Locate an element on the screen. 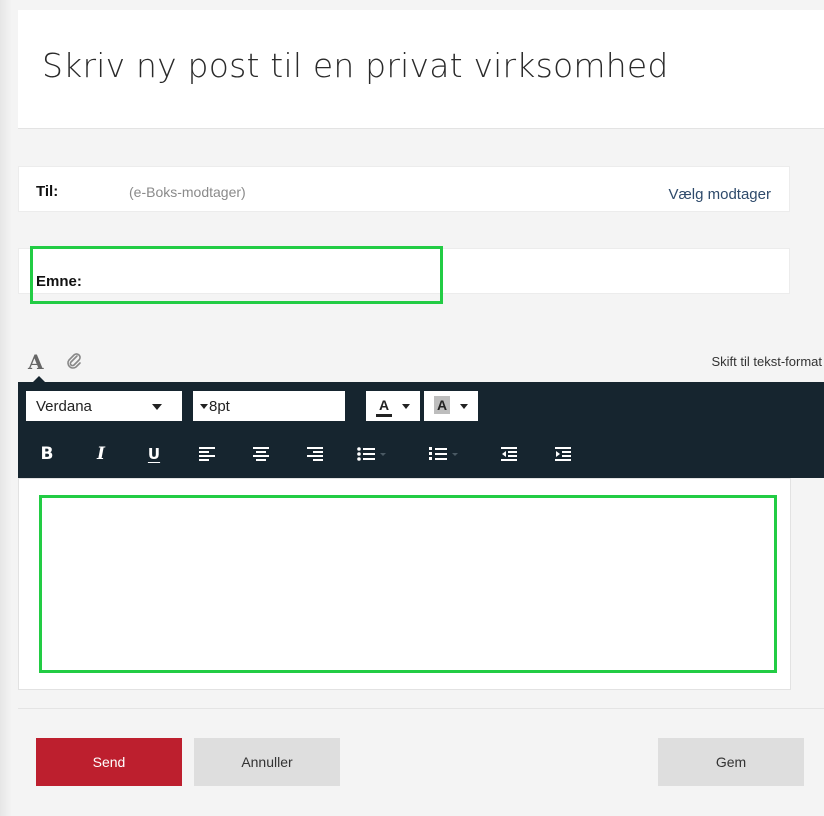 This screenshot has height=816, width=824. highlight-color-icon: A is located at coordinates (442, 405).